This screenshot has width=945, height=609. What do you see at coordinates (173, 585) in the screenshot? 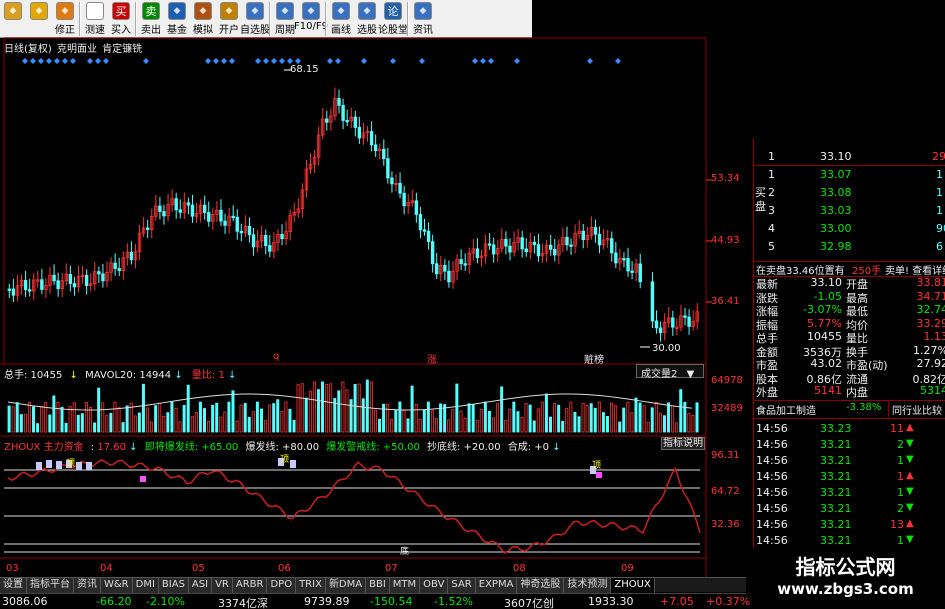
I see `tab-5: BIAS` at bounding box center [173, 585].